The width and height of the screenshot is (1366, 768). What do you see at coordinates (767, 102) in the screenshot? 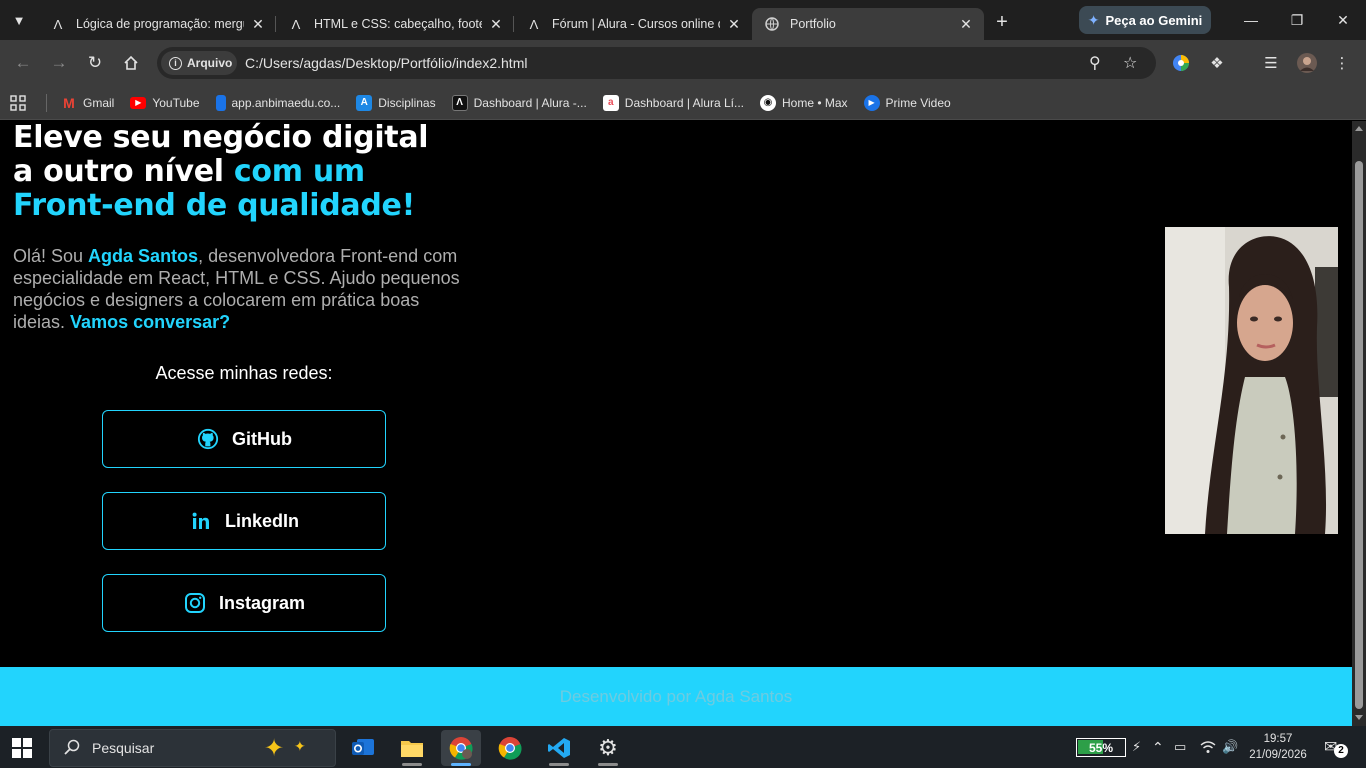
I see `max-icon: ◉` at bounding box center [767, 102].